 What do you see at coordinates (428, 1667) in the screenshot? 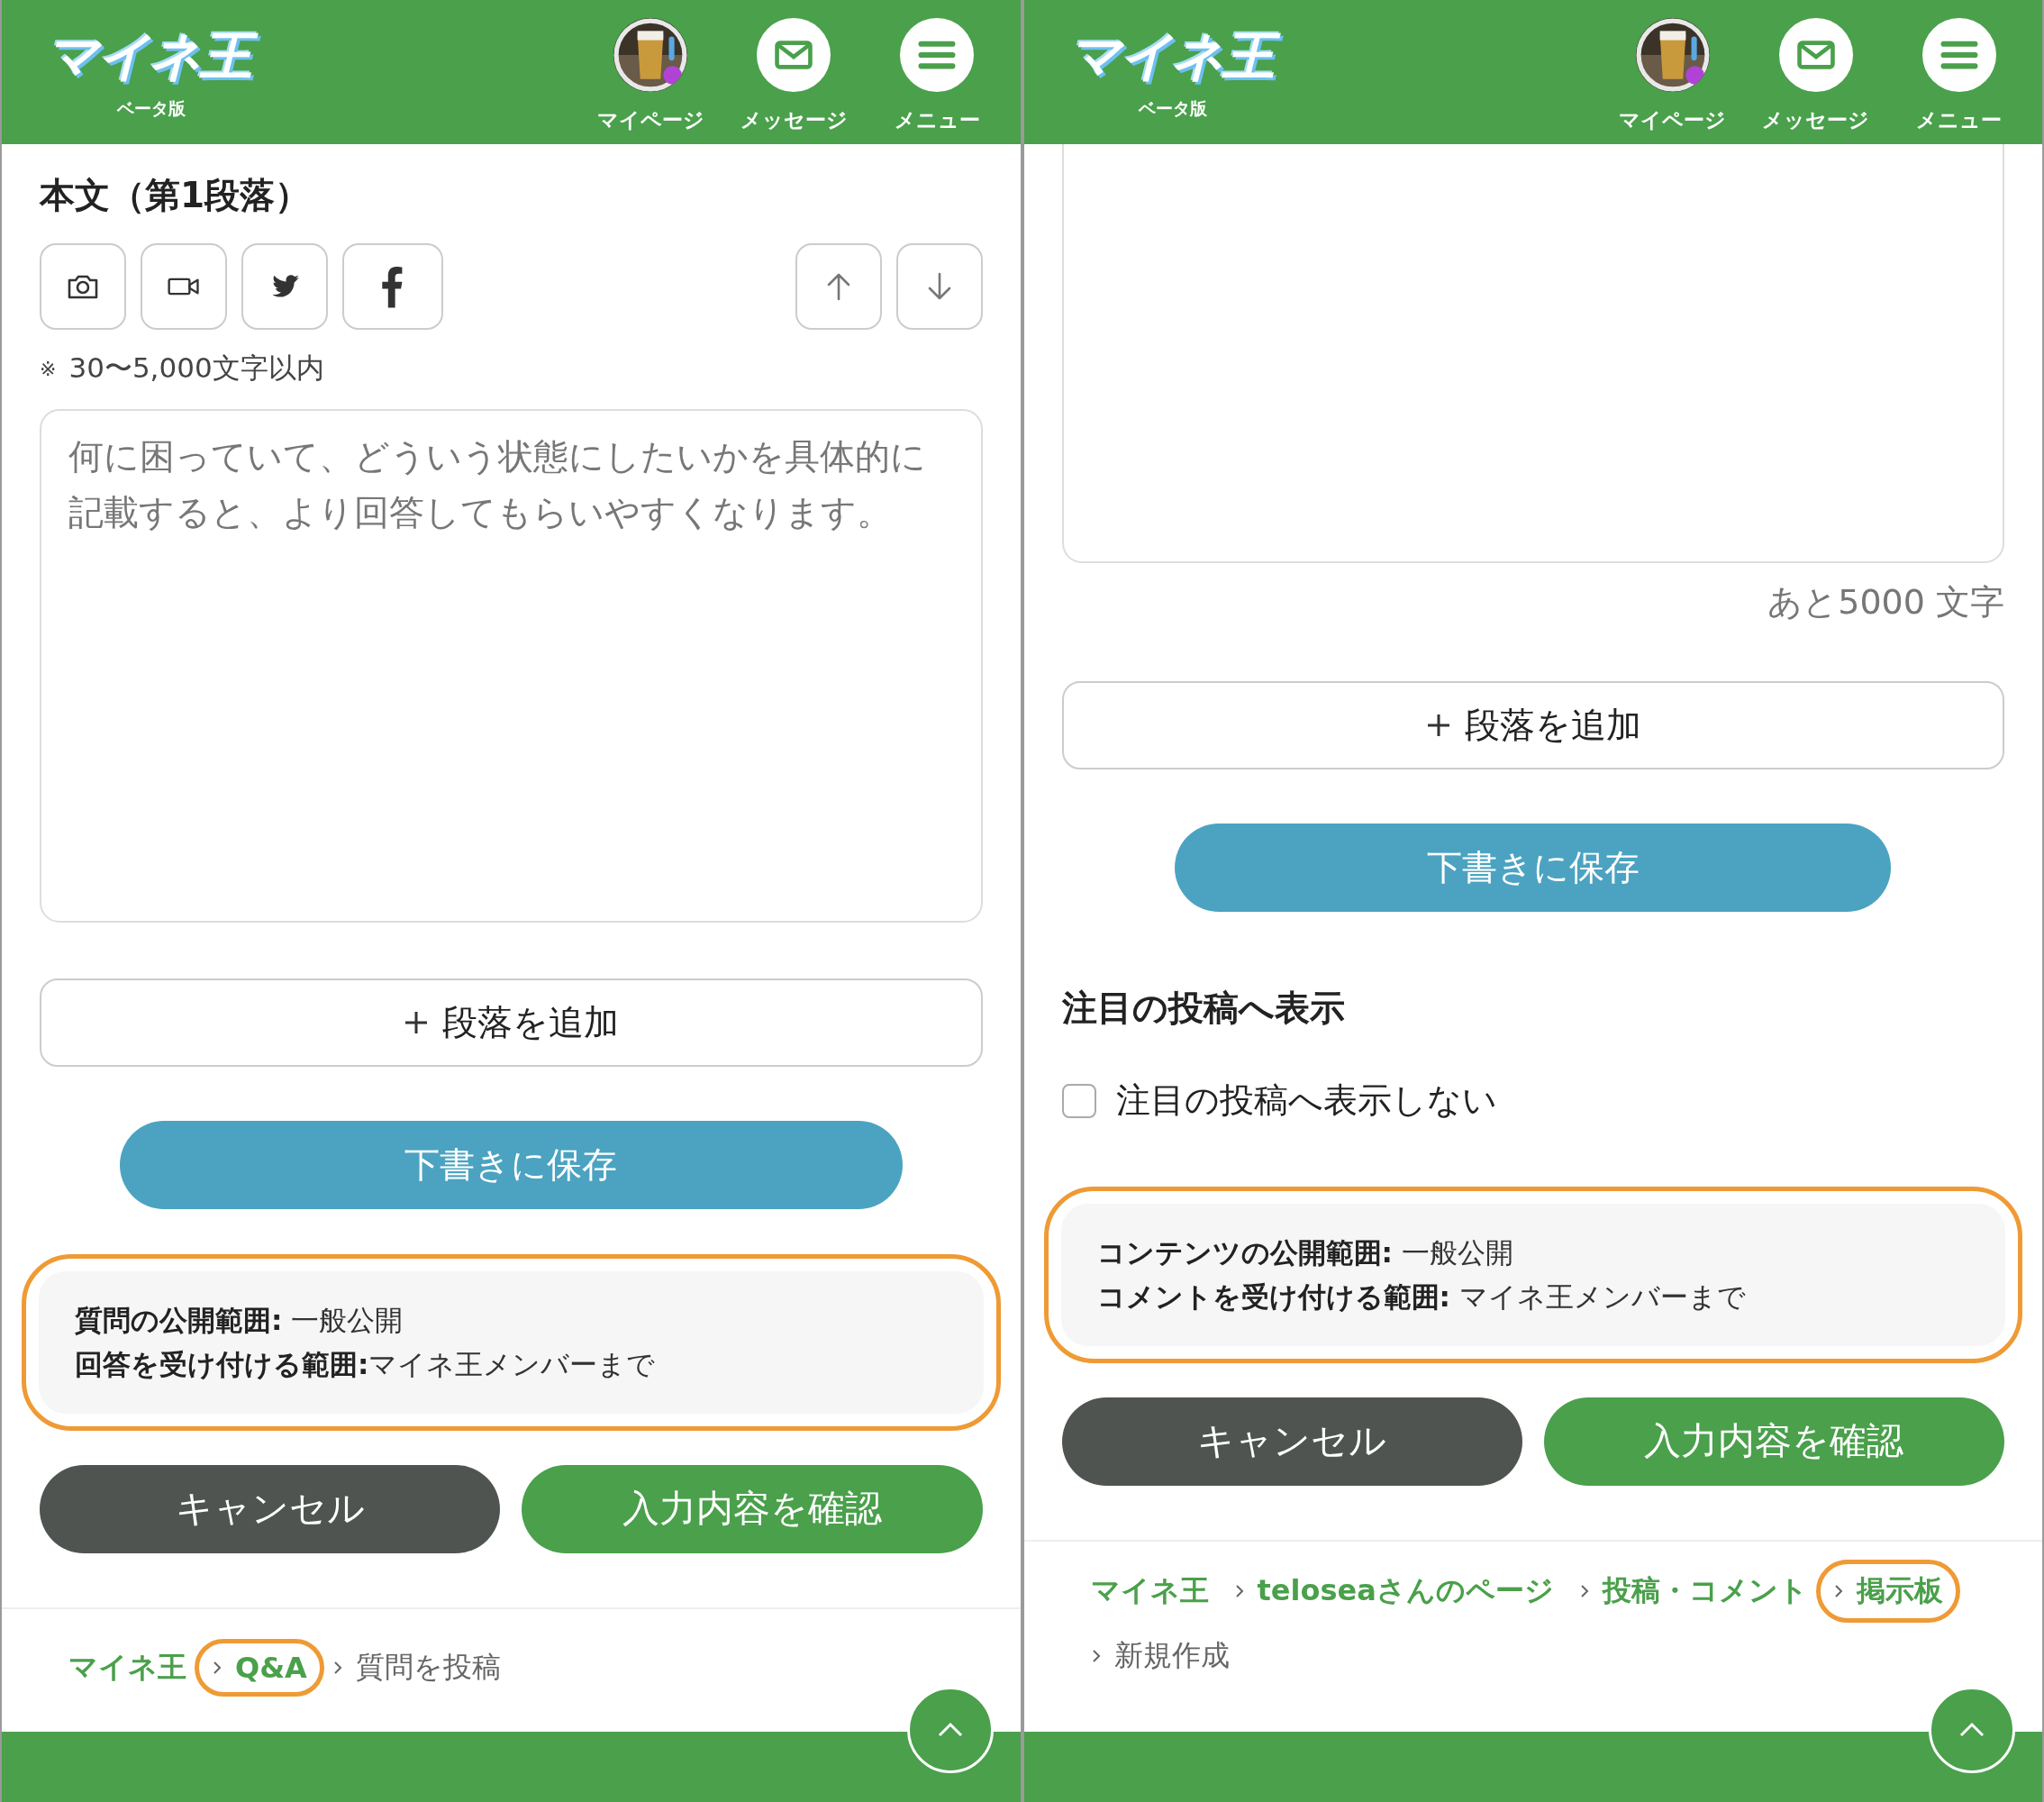
I see `breadcrumb-current: 質問を投稿` at bounding box center [428, 1667].